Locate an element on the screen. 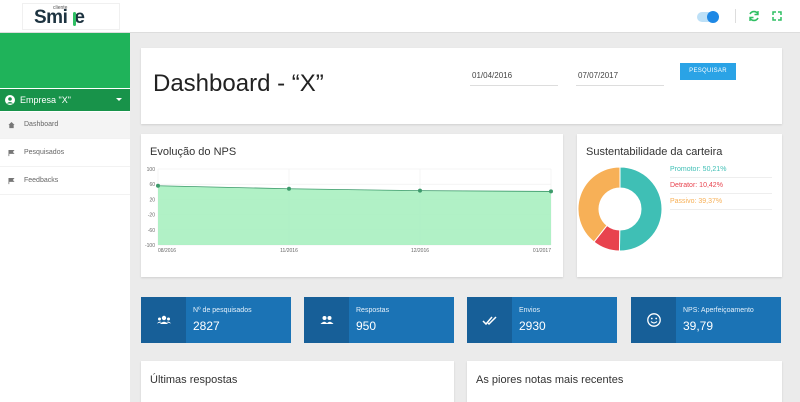 This screenshot has width=800, height=402. stat-label: NPS: Aperfeiçoamento is located at coordinates (718, 310).